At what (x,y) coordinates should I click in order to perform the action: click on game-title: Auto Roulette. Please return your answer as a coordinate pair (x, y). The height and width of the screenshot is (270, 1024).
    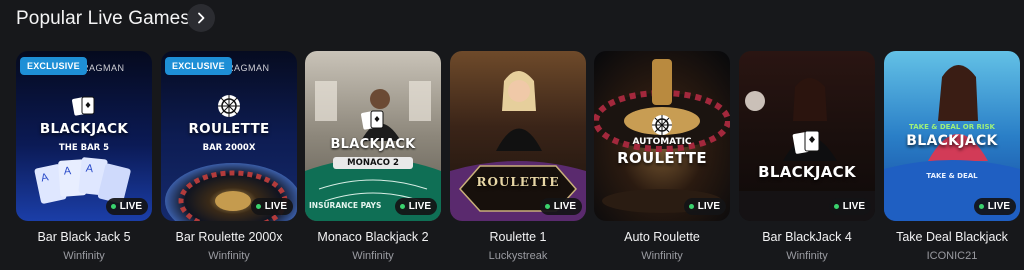
    Looking at the image, I should click on (662, 237).